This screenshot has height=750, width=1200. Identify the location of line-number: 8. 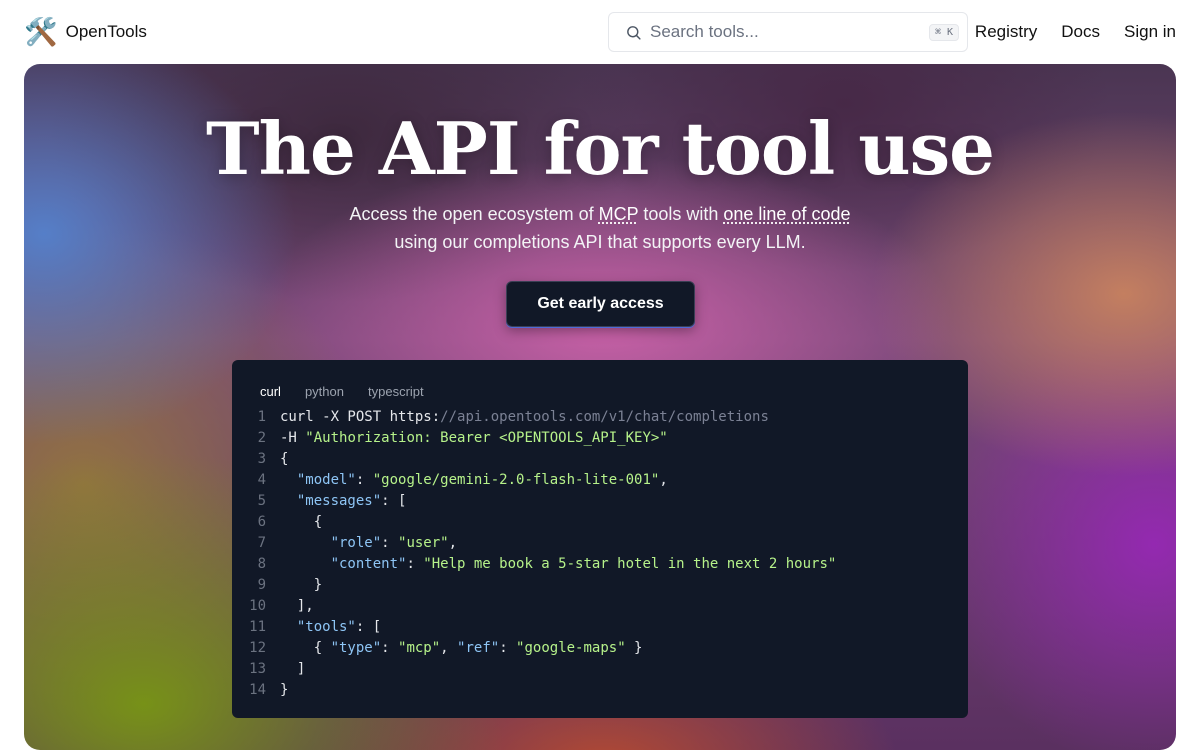
(261, 564).